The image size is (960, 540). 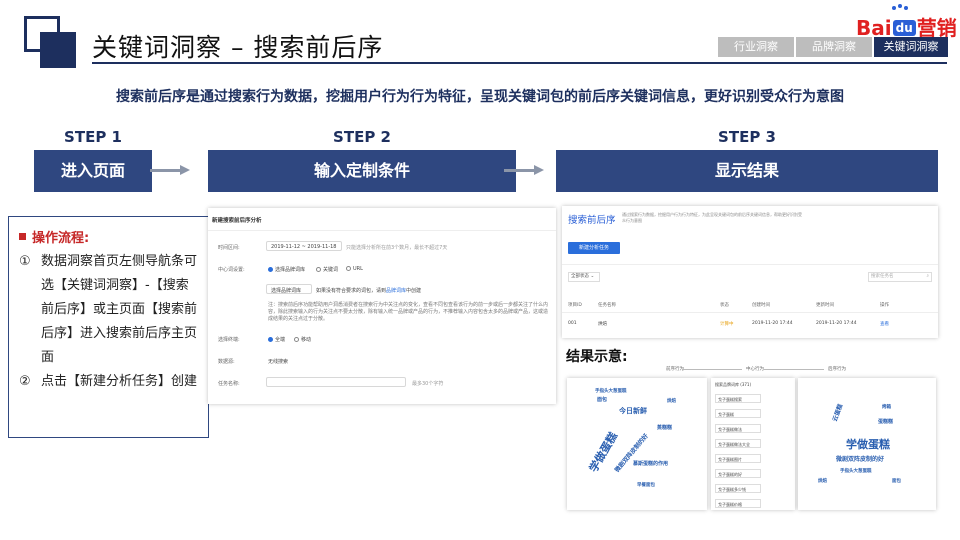 I want to click on row-status-badge: 计算中, so click(x=727, y=324).